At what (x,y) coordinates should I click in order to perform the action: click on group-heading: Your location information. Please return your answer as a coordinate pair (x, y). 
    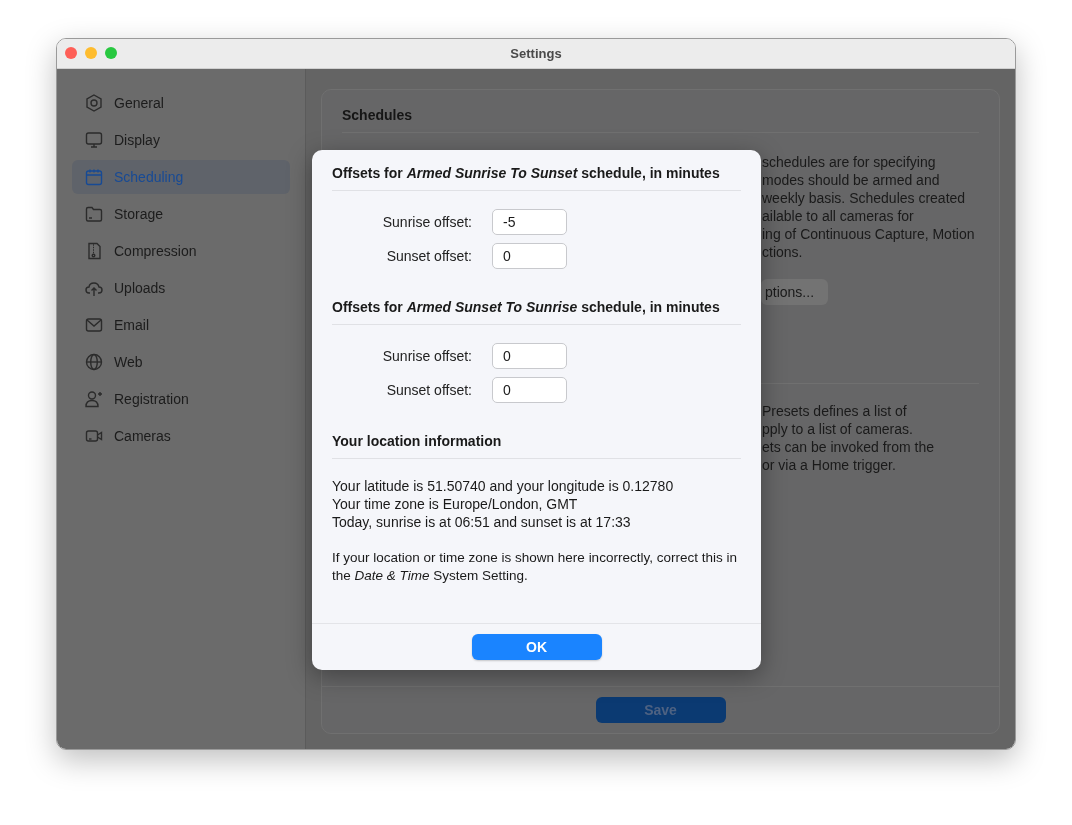
    Looking at the image, I should click on (536, 446).